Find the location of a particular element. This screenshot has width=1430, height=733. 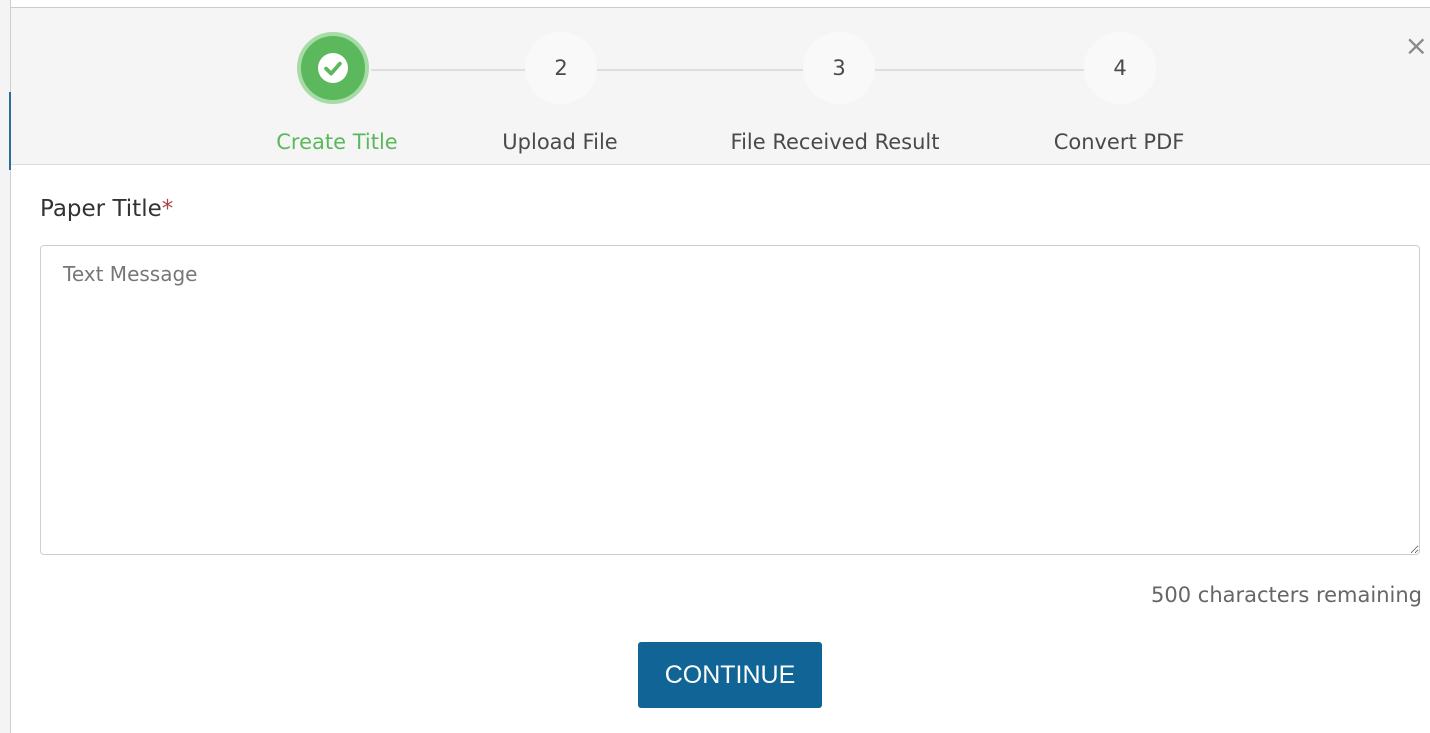

paper-title-label: Paper Title* is located at coordinates (106, 209).